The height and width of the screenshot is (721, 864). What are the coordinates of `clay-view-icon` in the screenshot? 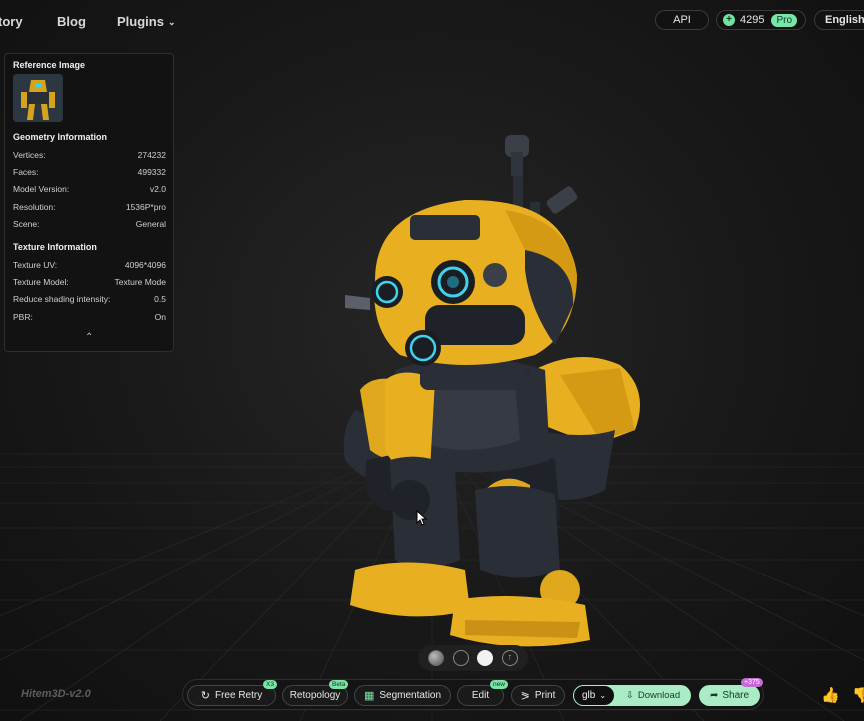 It's located at (485, 658).